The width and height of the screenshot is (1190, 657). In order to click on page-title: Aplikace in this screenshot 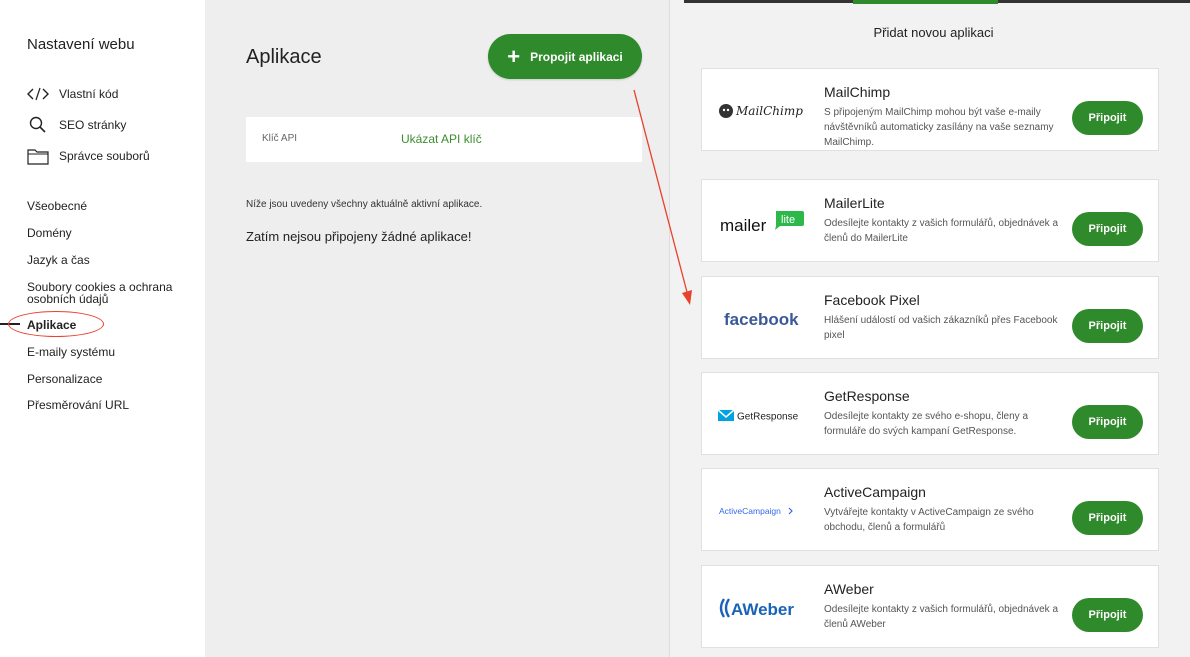, I will do `click(284, 57)`.